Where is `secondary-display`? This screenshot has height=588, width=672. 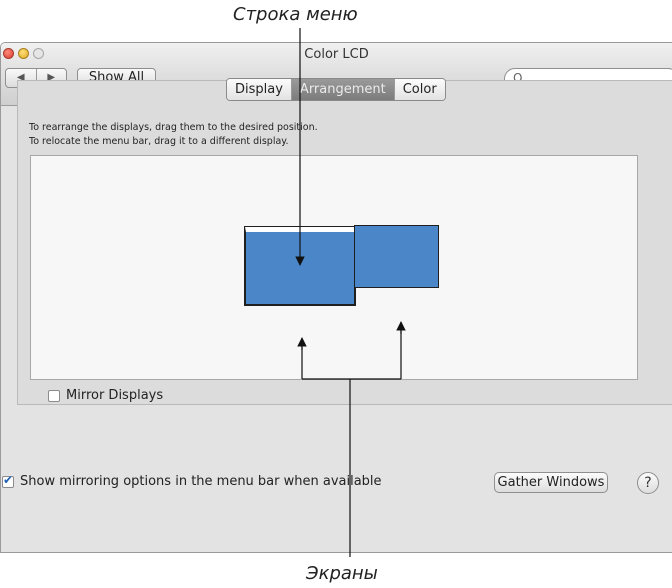 secondary-display is located at coordinates (396, 256).